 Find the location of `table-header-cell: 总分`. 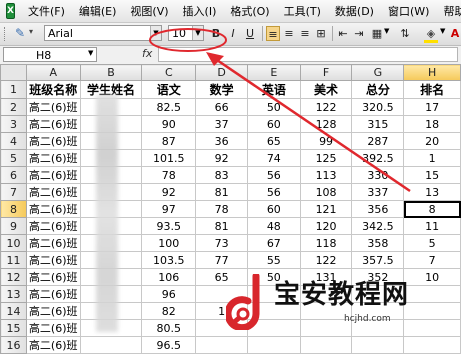

table-header-cell: 总分 is located at coordinates (378, 89).